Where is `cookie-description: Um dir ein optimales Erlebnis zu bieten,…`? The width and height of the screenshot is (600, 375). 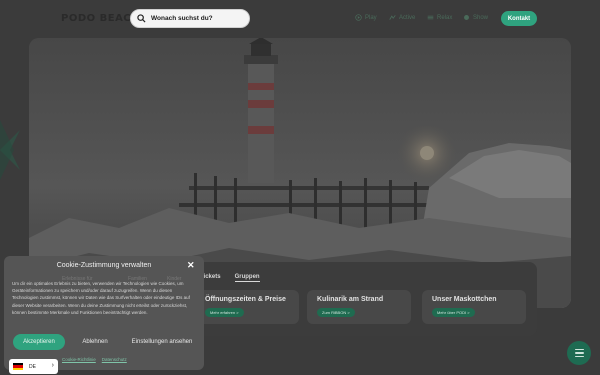 cookie-description: Um dir ein optimales Erlebnis zu bieten,… is located at coordinates (101, 298).